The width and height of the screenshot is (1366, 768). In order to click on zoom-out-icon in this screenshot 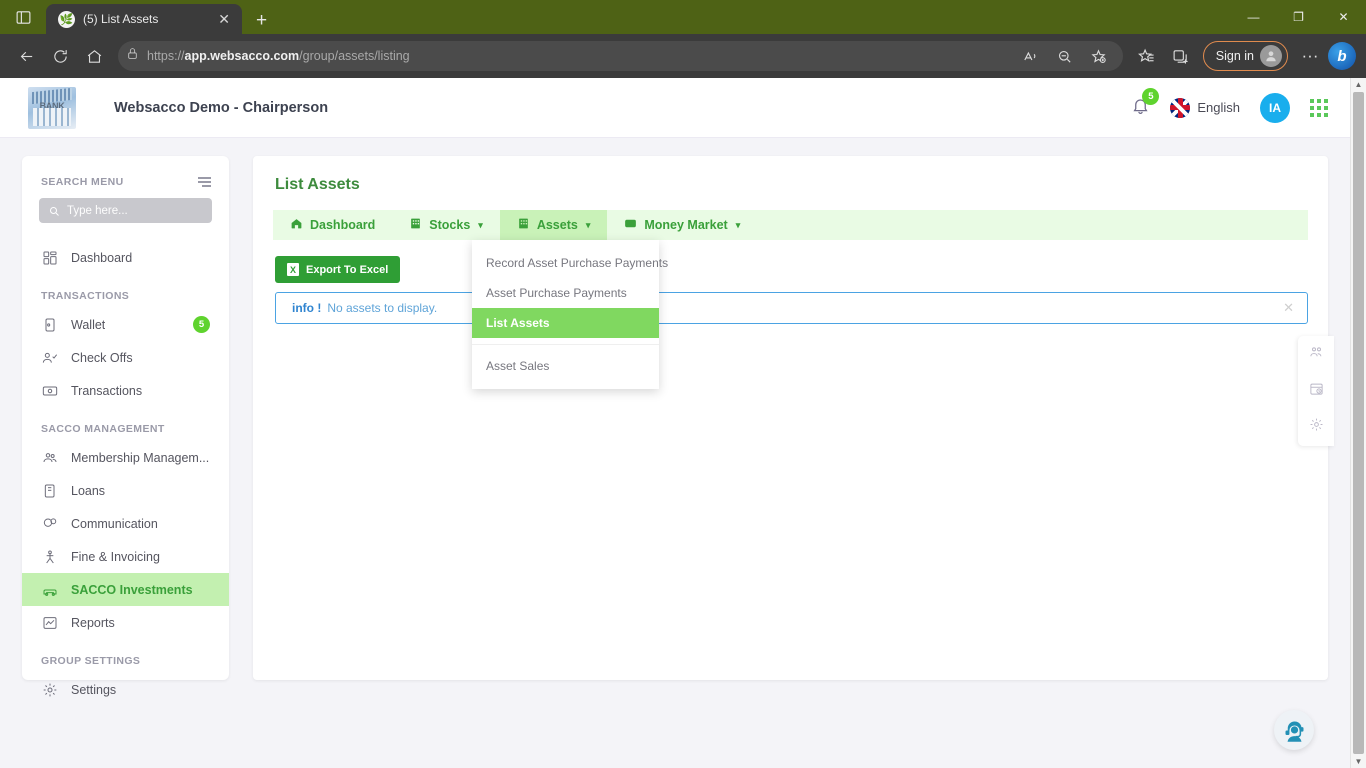, I will do `click(1065, 56)`.